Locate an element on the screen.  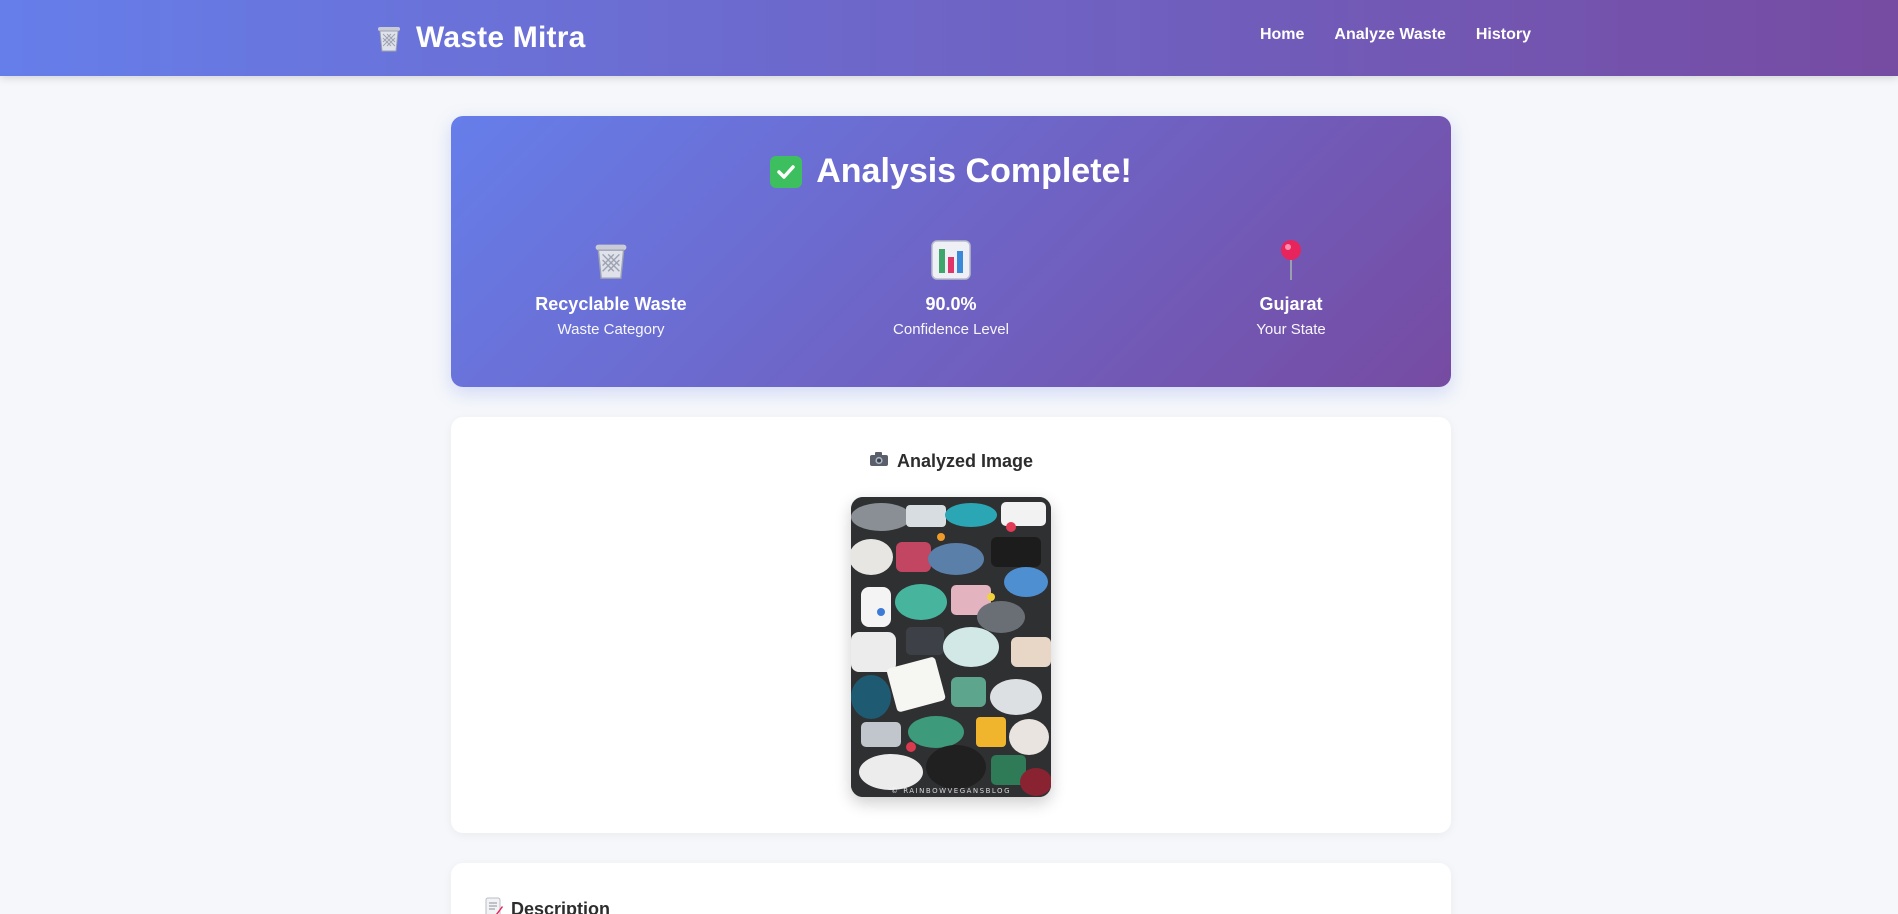
description-heading: Description is located at coordinates (547, 905).